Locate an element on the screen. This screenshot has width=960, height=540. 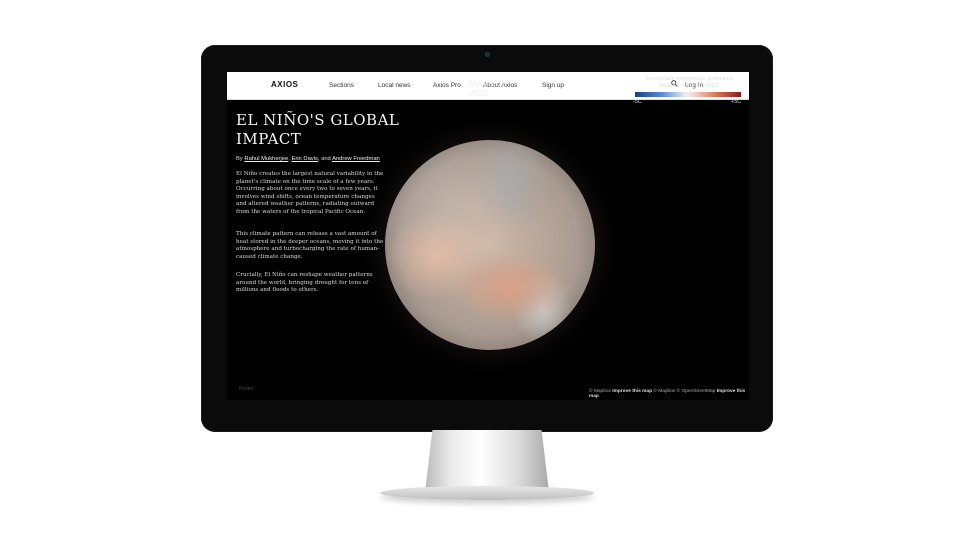
improve-map-link-1: Improve this map is located at coordinates (632, 391).